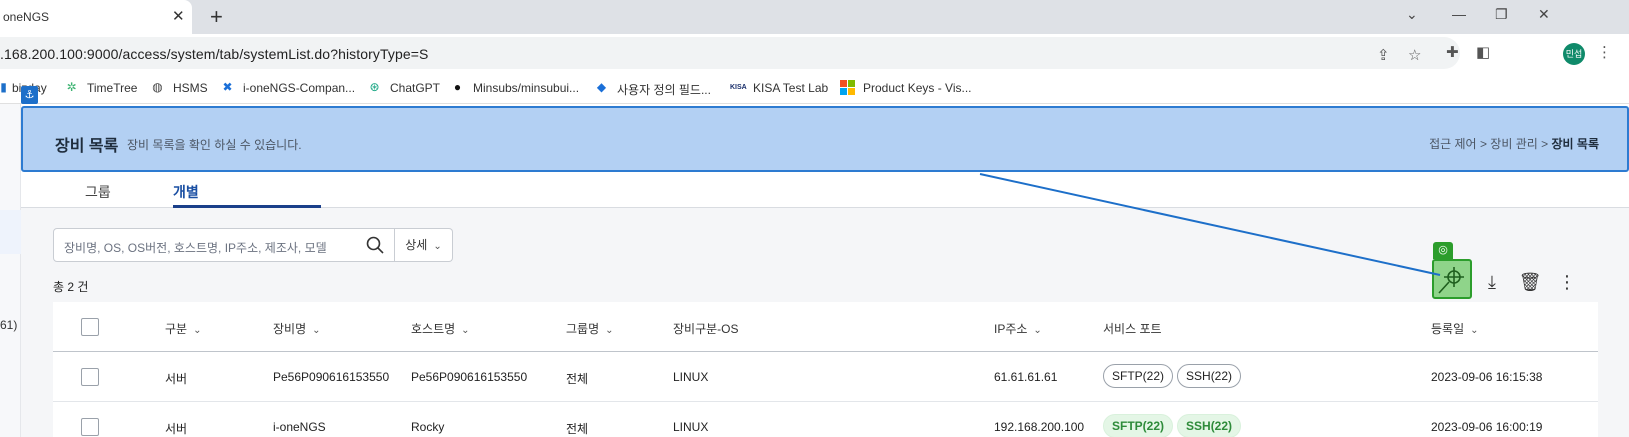 The height and width of the screenshot is (437, 1629). What do you see at coordinates (706, 329) in the screenshot?
I see `column-header: 장비구분-OS` at bounding box center [706, 329].